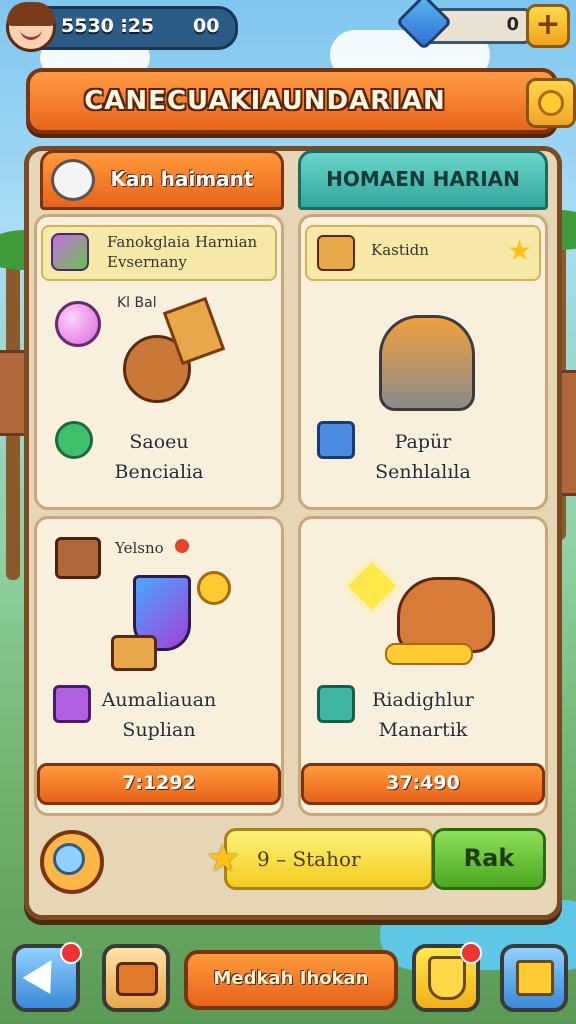  Describe the element at coordinates (446, 615) in the screenshot. I see `chomper-character` at that location.